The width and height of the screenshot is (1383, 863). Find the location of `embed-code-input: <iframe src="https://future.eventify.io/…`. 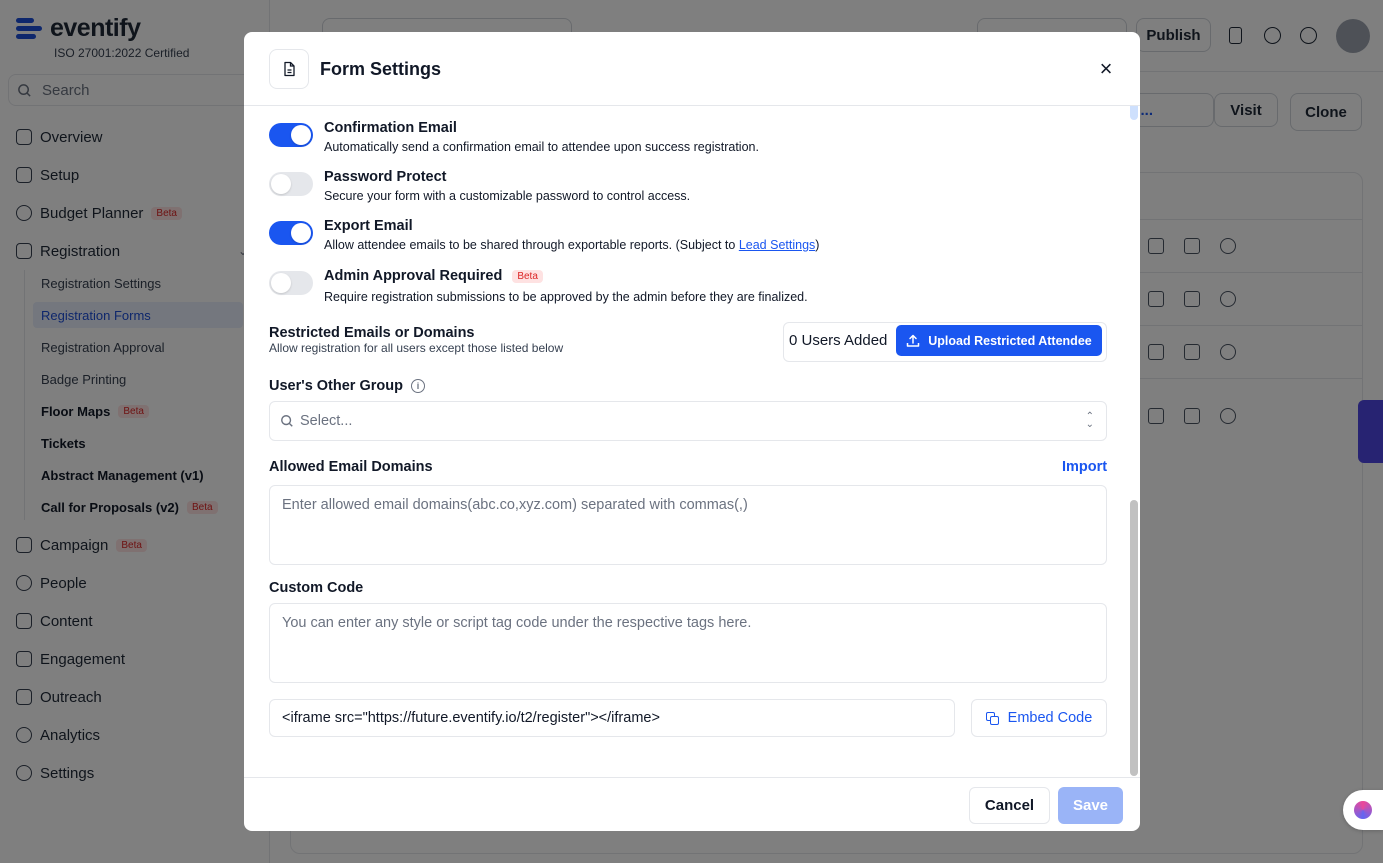

embed-code-input: <iframe src="https://future.eventify.io/… is located at coordinates (612, 718).